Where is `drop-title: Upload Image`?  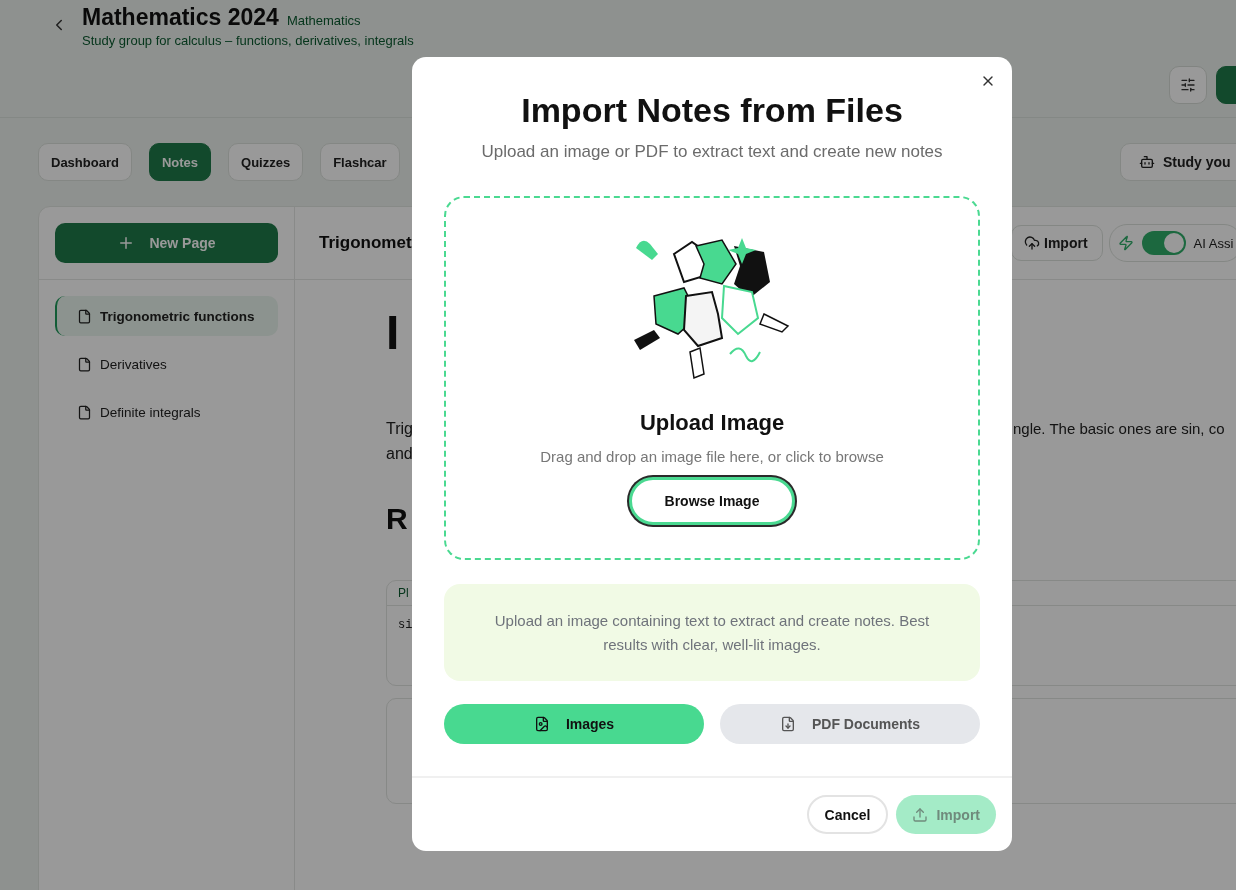
drop-title: Upload Image is located at coordinates (712, 423).